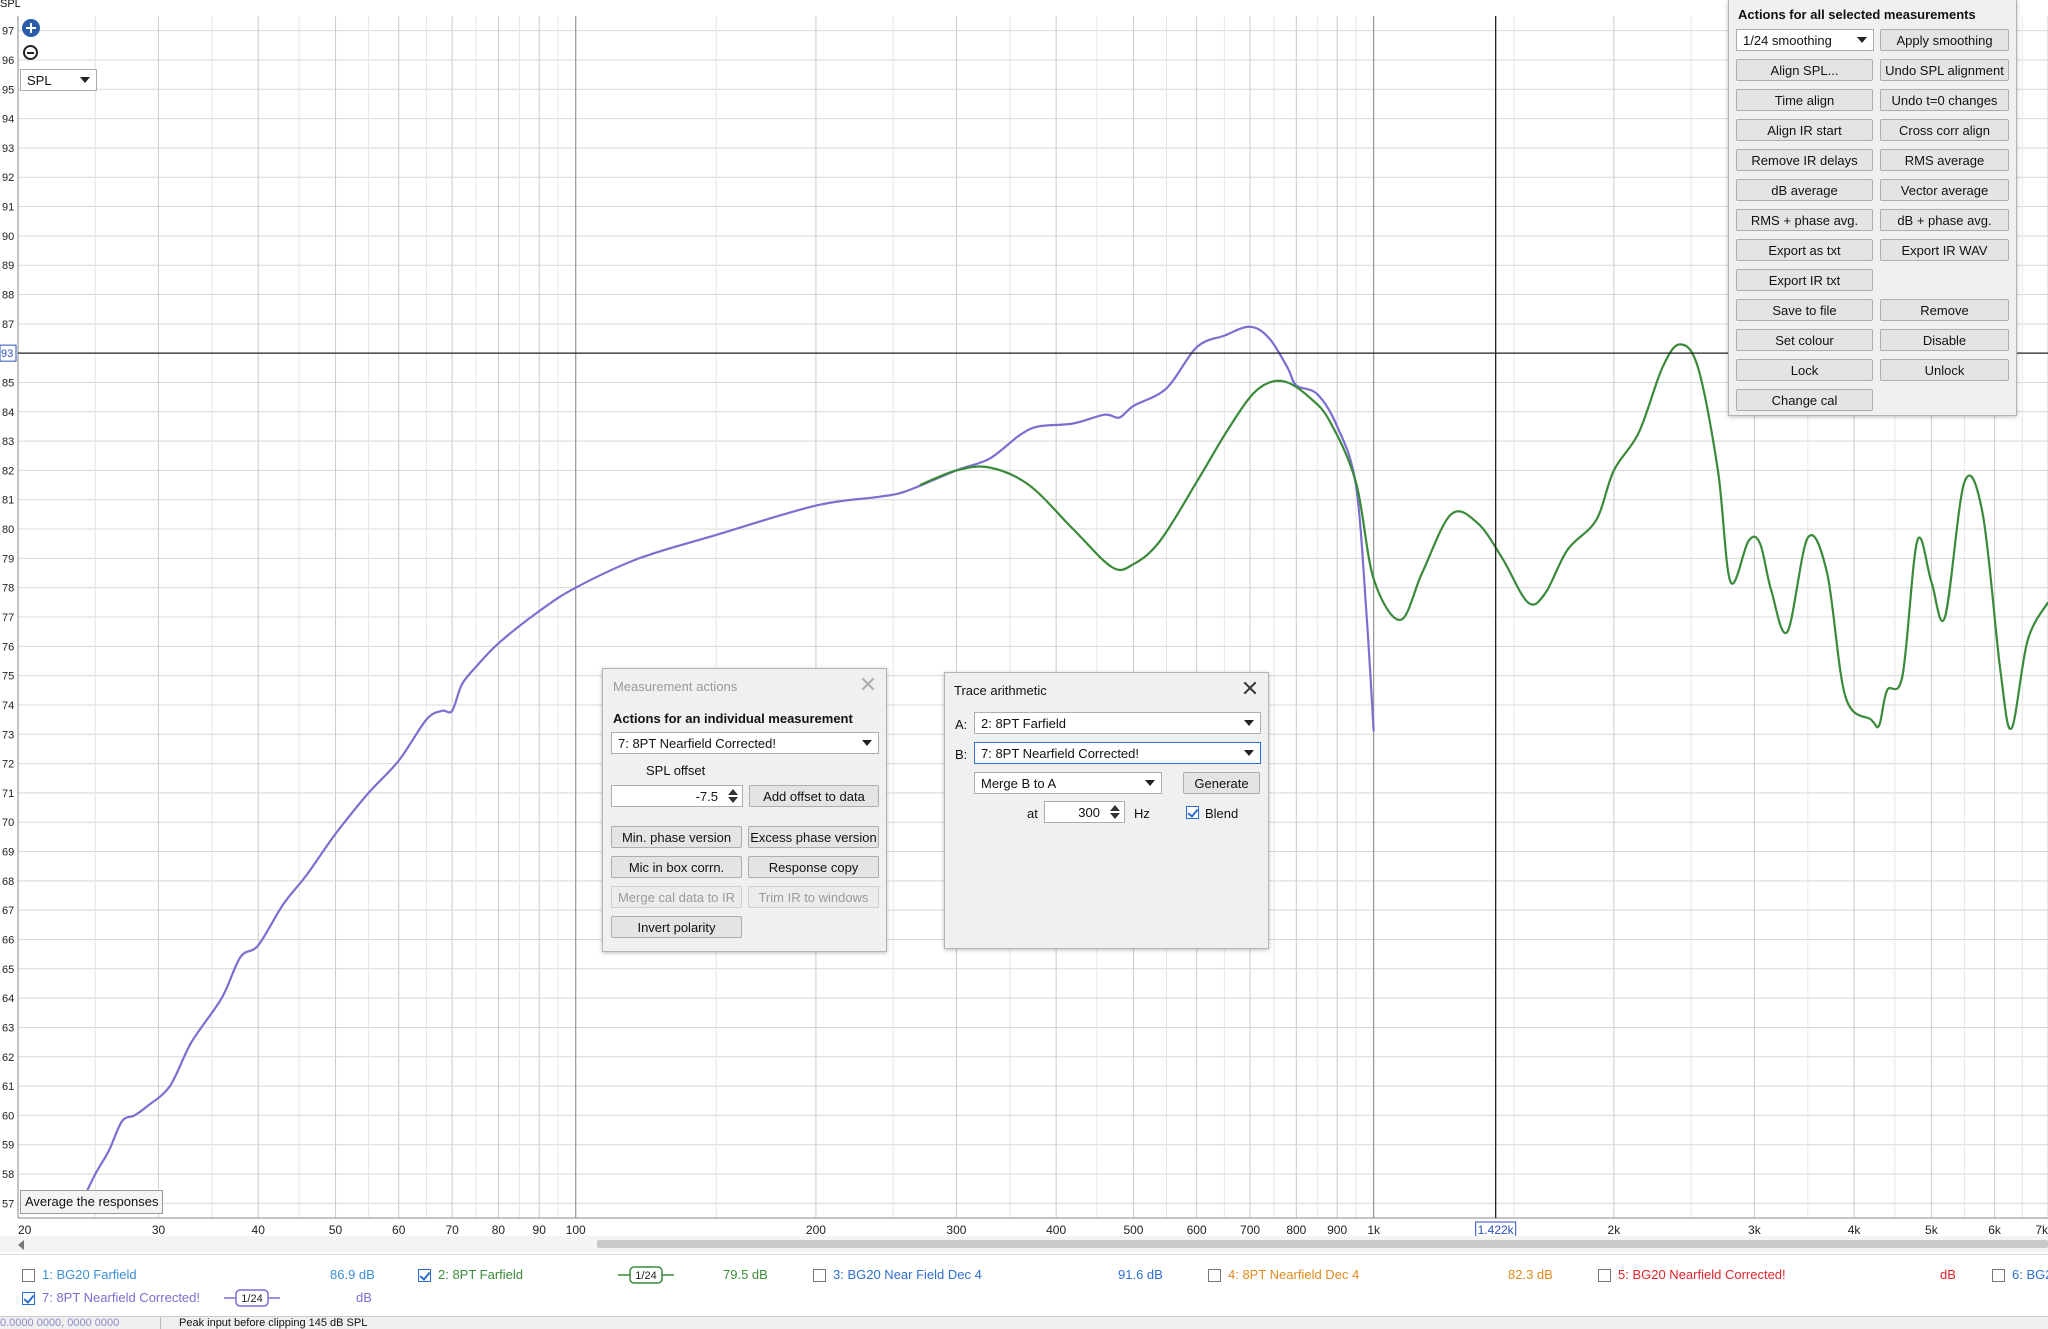  What do you see at coordinates (1221, 783) in the screenshot?
I see `generate-button: Generate` at bounding box center [1221, 783].